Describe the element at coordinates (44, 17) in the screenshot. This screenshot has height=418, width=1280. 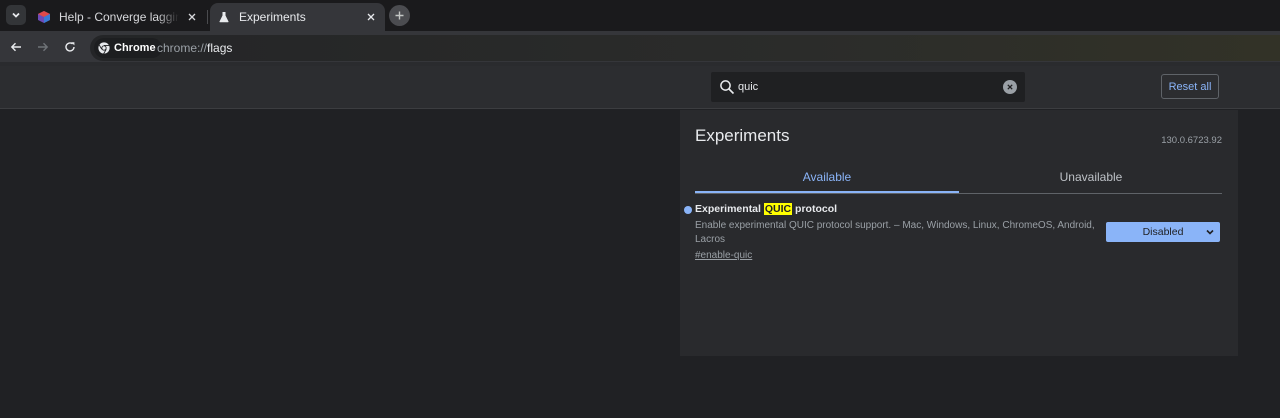
I see `site-favicon-icon` at that location.